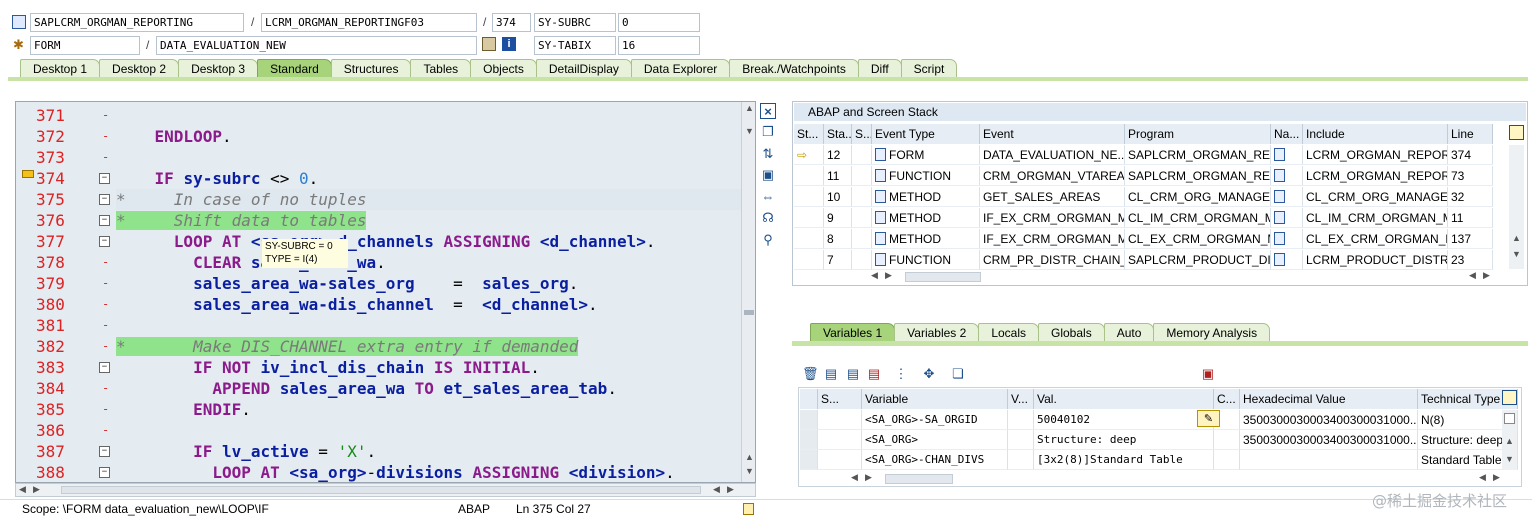 The image size is (1532, 518). What do you see at coordinates (1212, 332) in the screenshot?
I see `tab-memory-analysis: Memory Analysis` at bounding box center [1212, 332].